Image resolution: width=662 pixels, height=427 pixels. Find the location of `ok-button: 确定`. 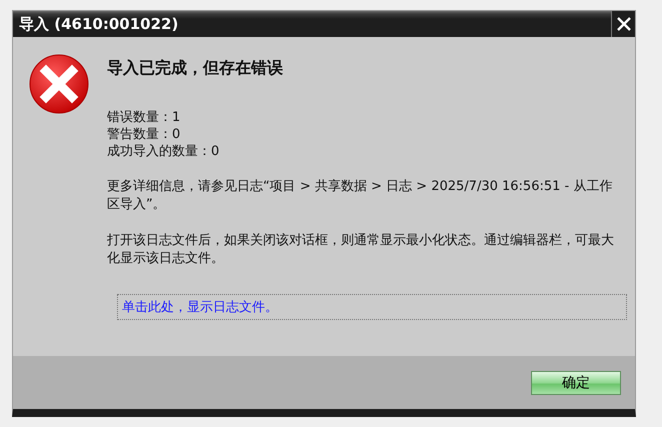

ok-button: 确定 is located at coordinates (576, 382).